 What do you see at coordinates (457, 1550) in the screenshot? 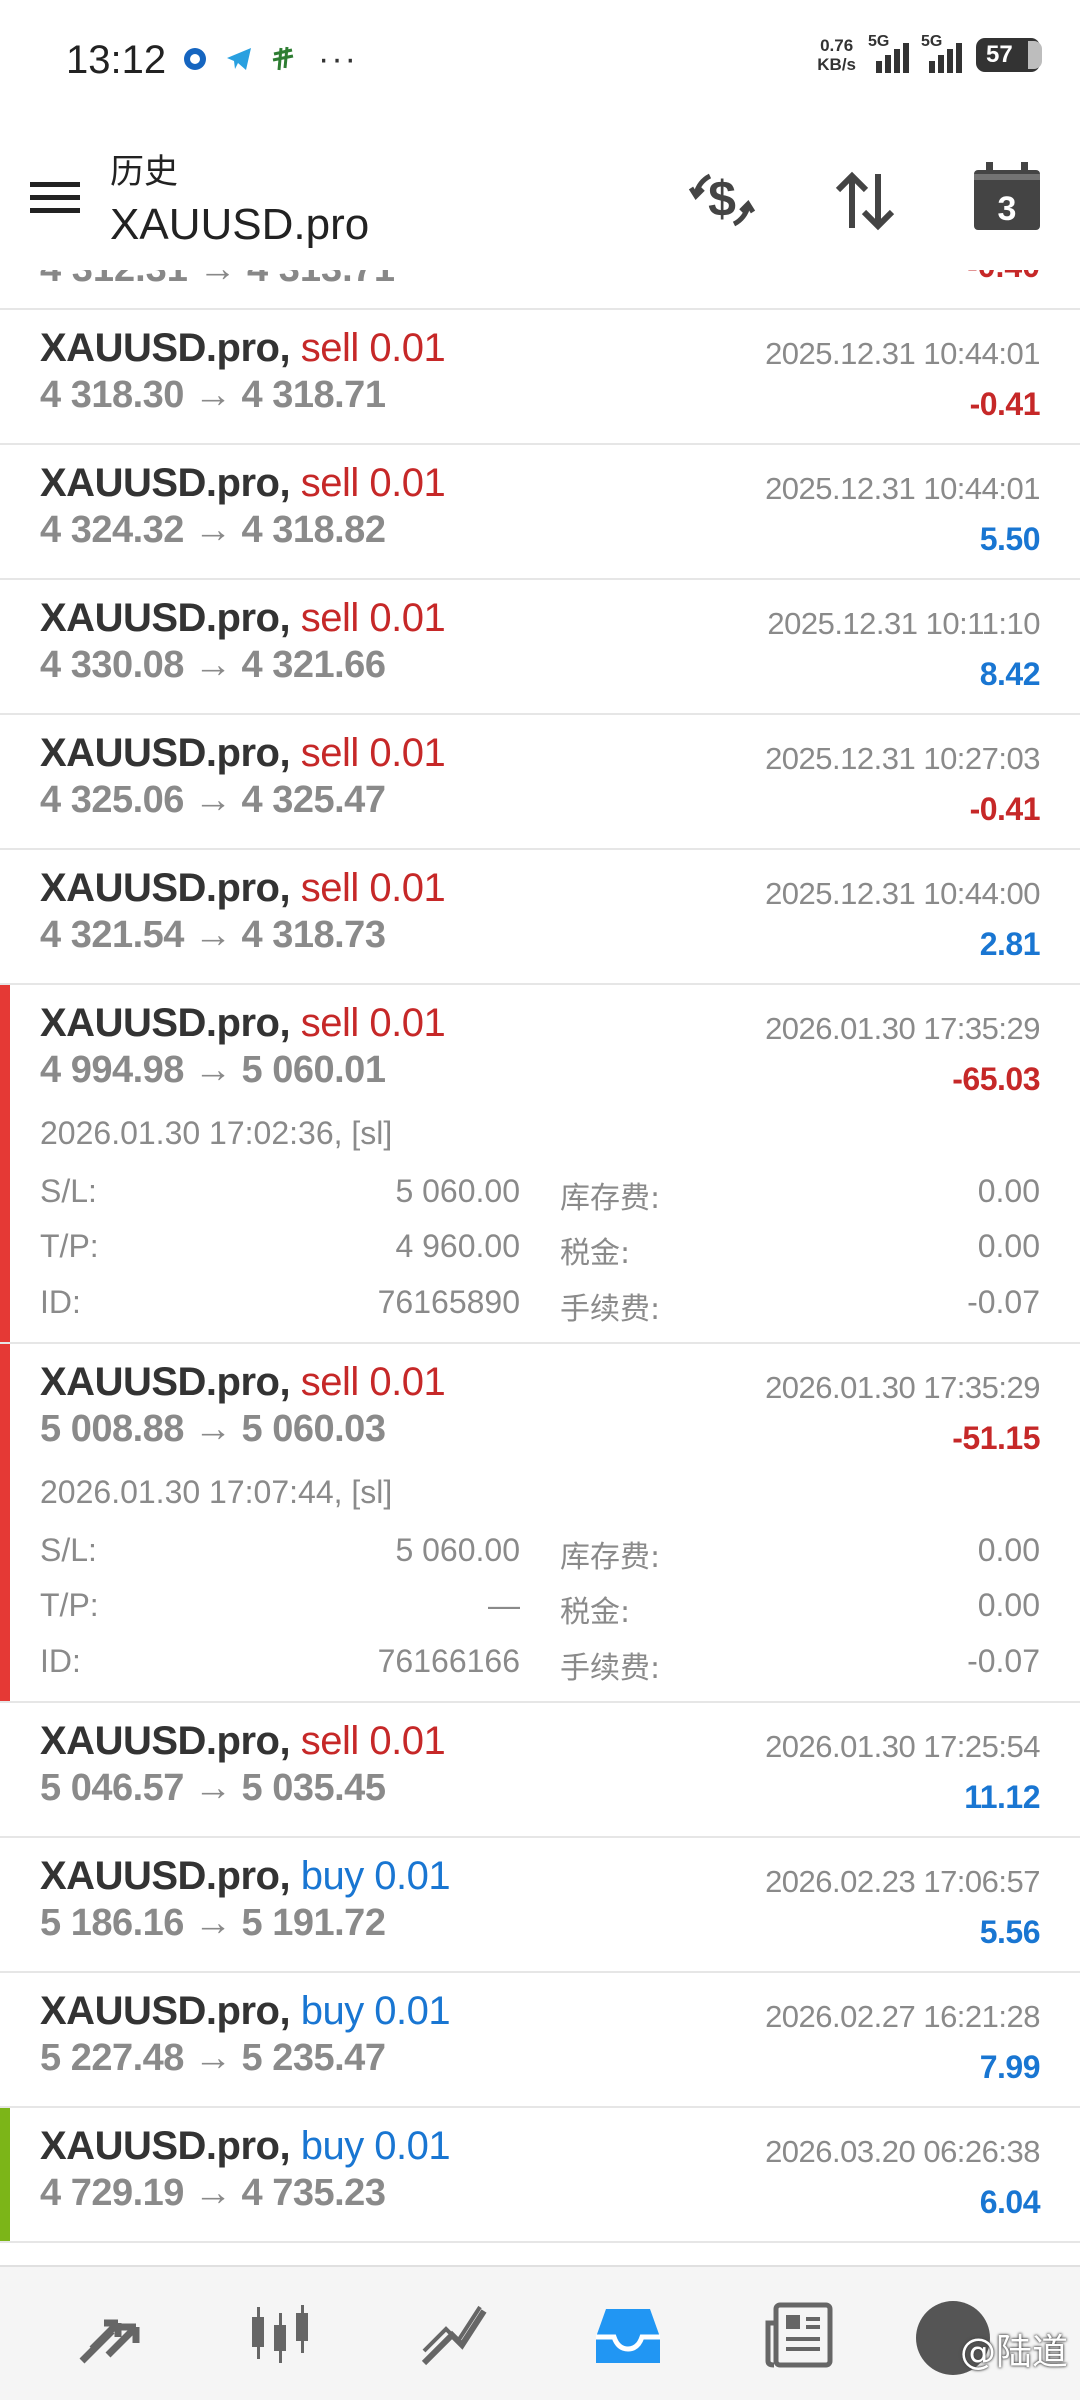
I see `sl-value: 5 060.00` at bounding box center [457, 1550].